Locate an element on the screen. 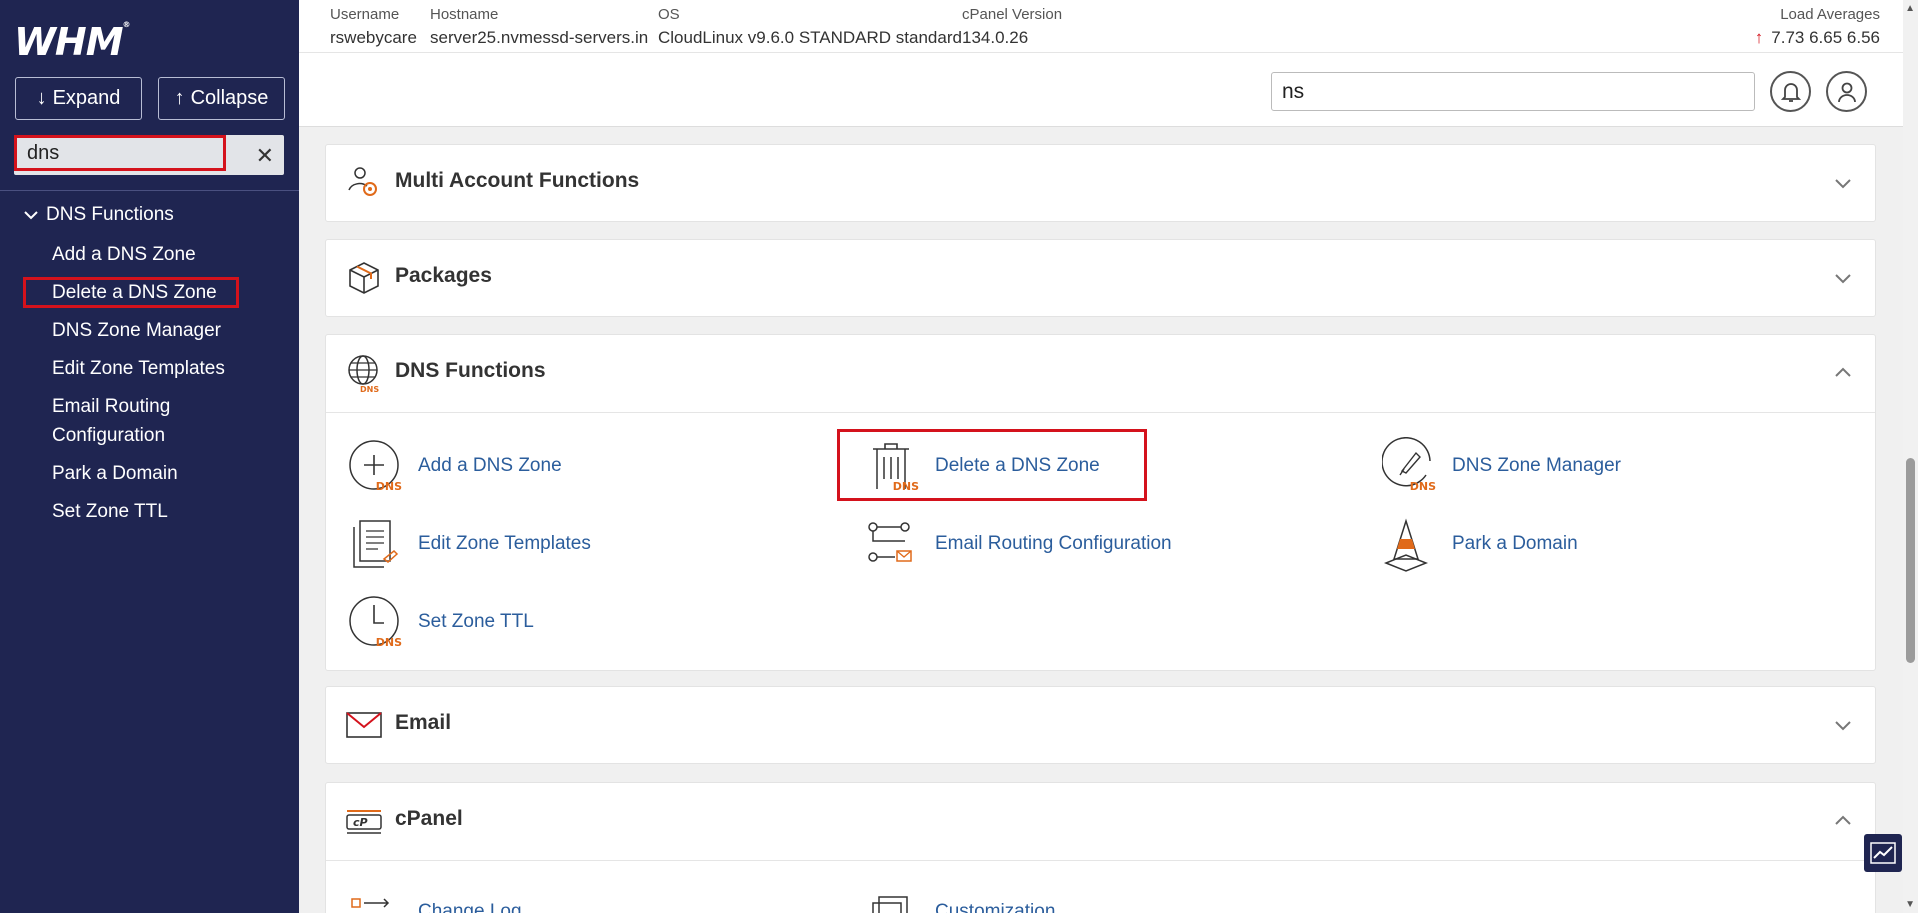 This screenshot has width=1918, height=913. load-averages-label: Load Averages is located at coordinates (1830, 14).